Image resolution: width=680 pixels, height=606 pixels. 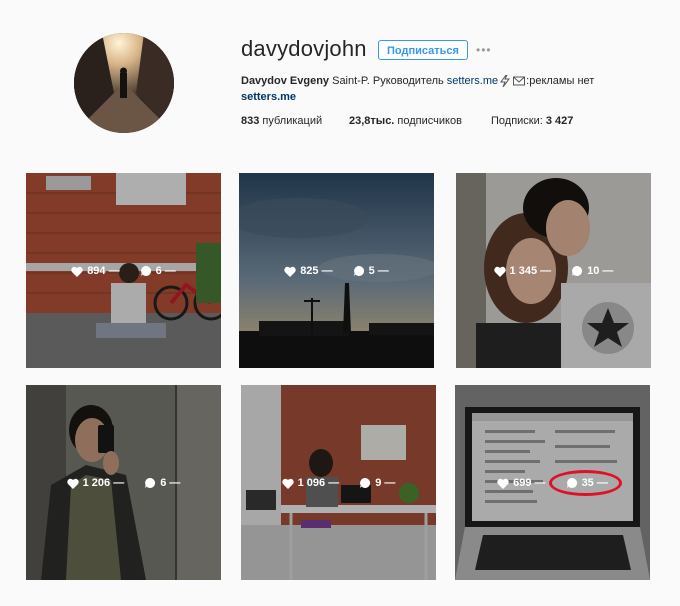 I want to click on likes-count: 1 345 —, so click(x=522, y=271).